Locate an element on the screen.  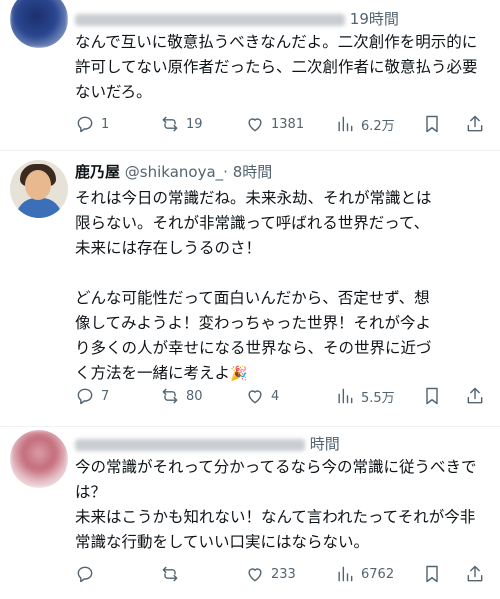
reply-button: 7 is located at coordinates (92, 396).